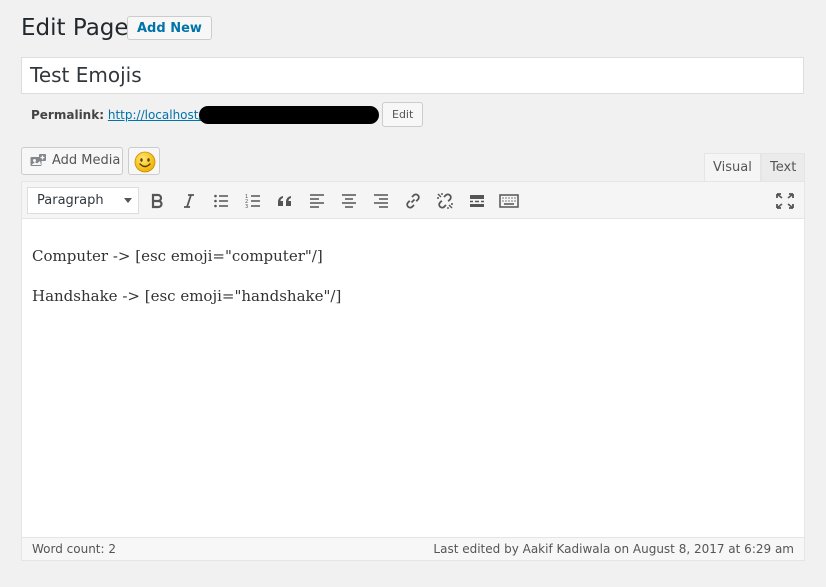 The width and height of the screenshot is (826, 587). I want to click on smiley-emoji-icon, so click(145, 162).